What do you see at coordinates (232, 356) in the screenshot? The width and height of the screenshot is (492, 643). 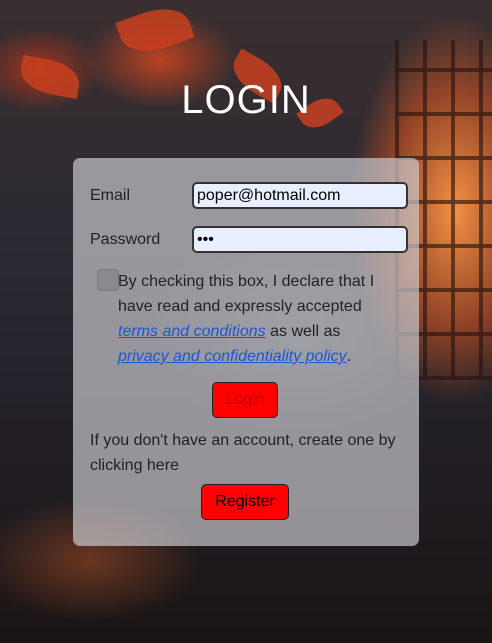 I see `privacy-link: privacy and confidentiality policy` at bounding box center [232, 356].